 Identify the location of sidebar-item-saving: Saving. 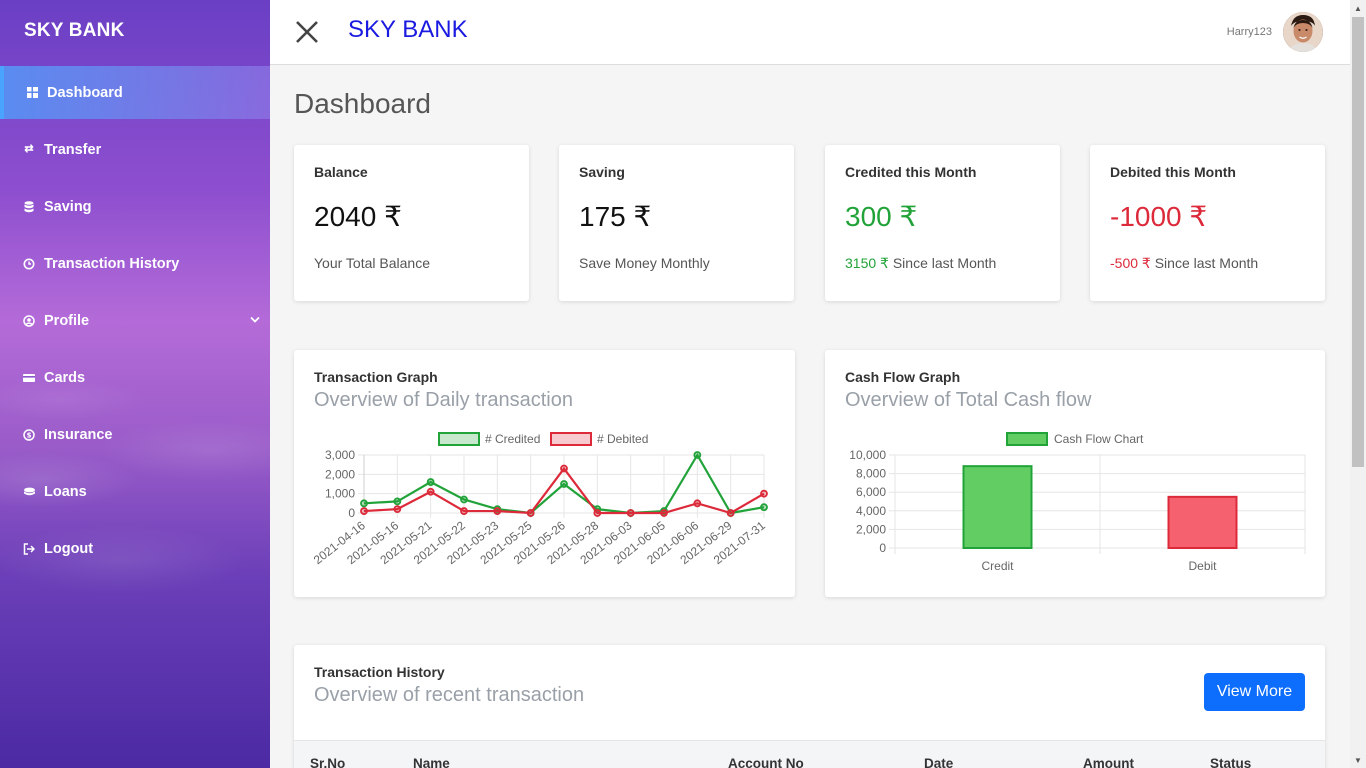
(135, 206).